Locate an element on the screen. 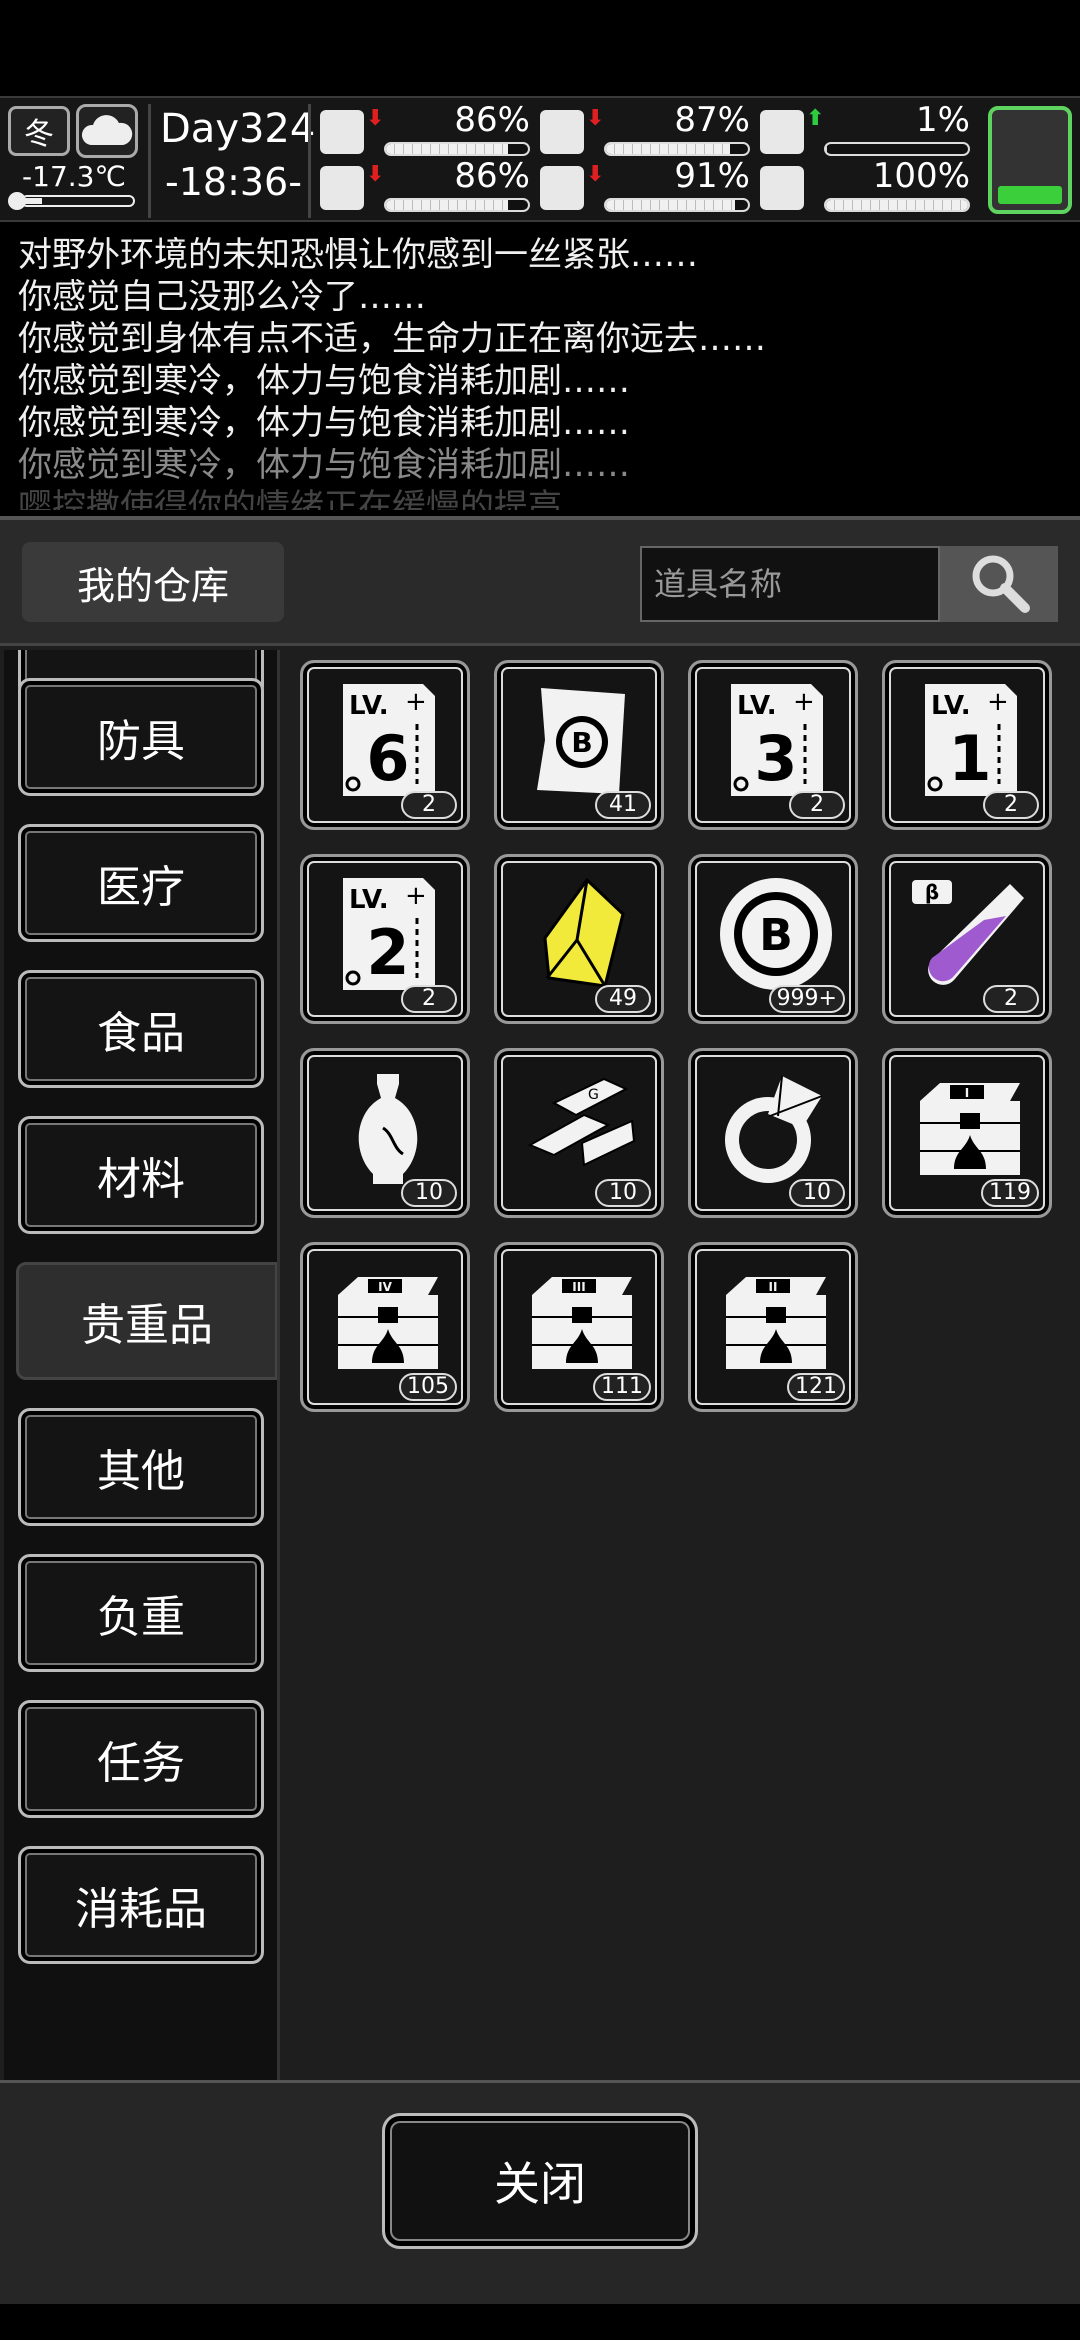 Image resolution: width=1080 pixels, height=2340 pixels. clock: -18:36- is located at coordinates (233, 182).